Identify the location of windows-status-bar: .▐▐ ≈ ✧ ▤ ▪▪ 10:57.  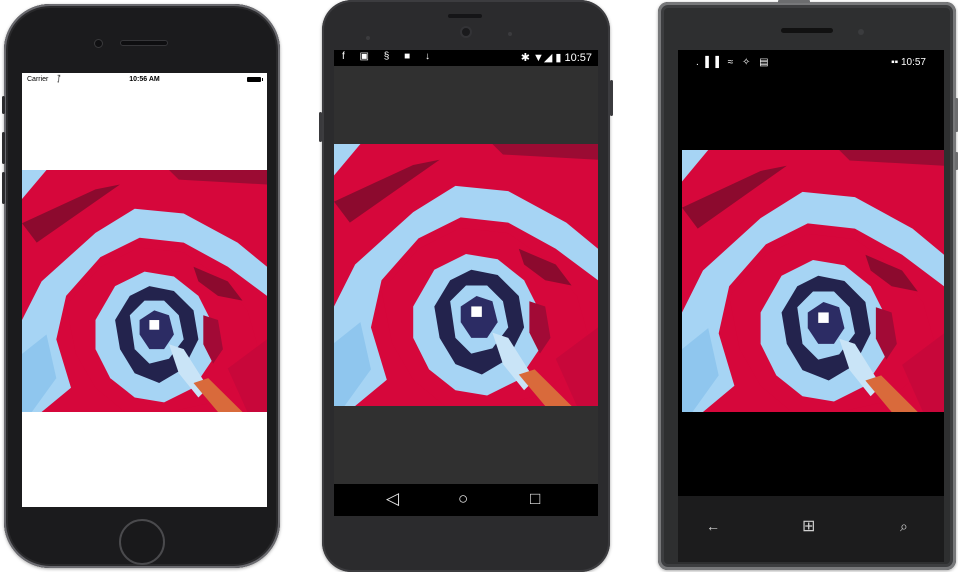
(811, 61).